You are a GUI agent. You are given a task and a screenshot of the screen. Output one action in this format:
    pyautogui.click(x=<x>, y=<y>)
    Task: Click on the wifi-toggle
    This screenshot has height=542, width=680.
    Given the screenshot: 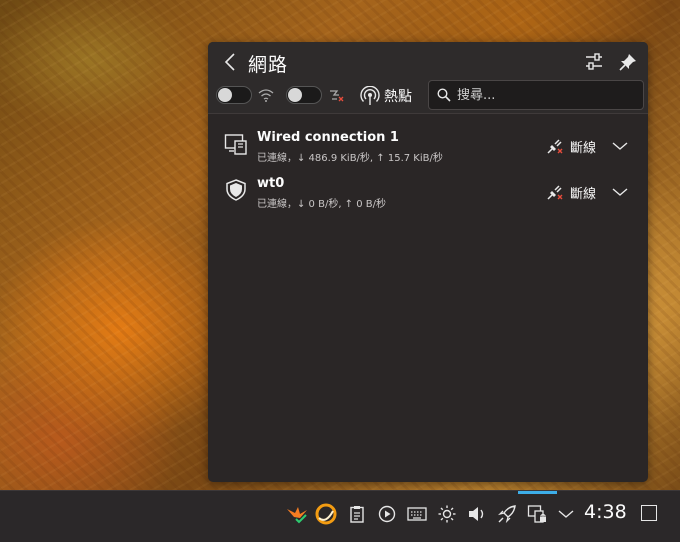 What is the action you would take?
    pyautogui.click(x=234, y=95)
    